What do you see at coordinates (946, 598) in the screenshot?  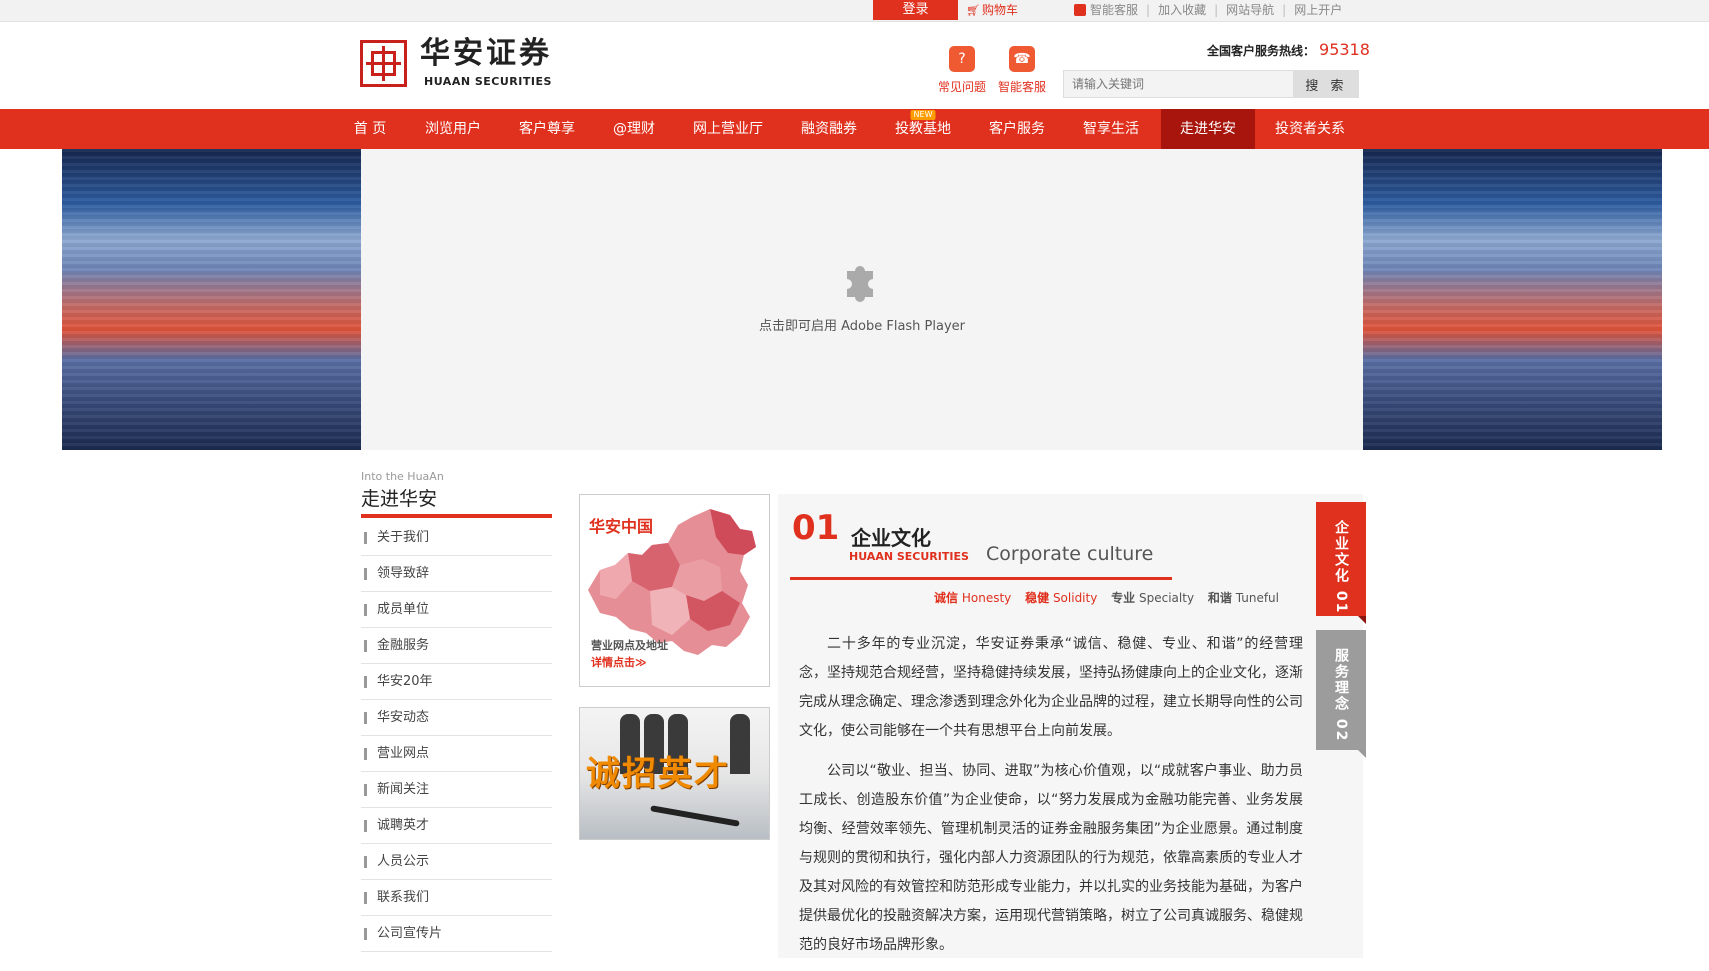 I see `value-cn: 诚信` at bounding box center [946, 598].